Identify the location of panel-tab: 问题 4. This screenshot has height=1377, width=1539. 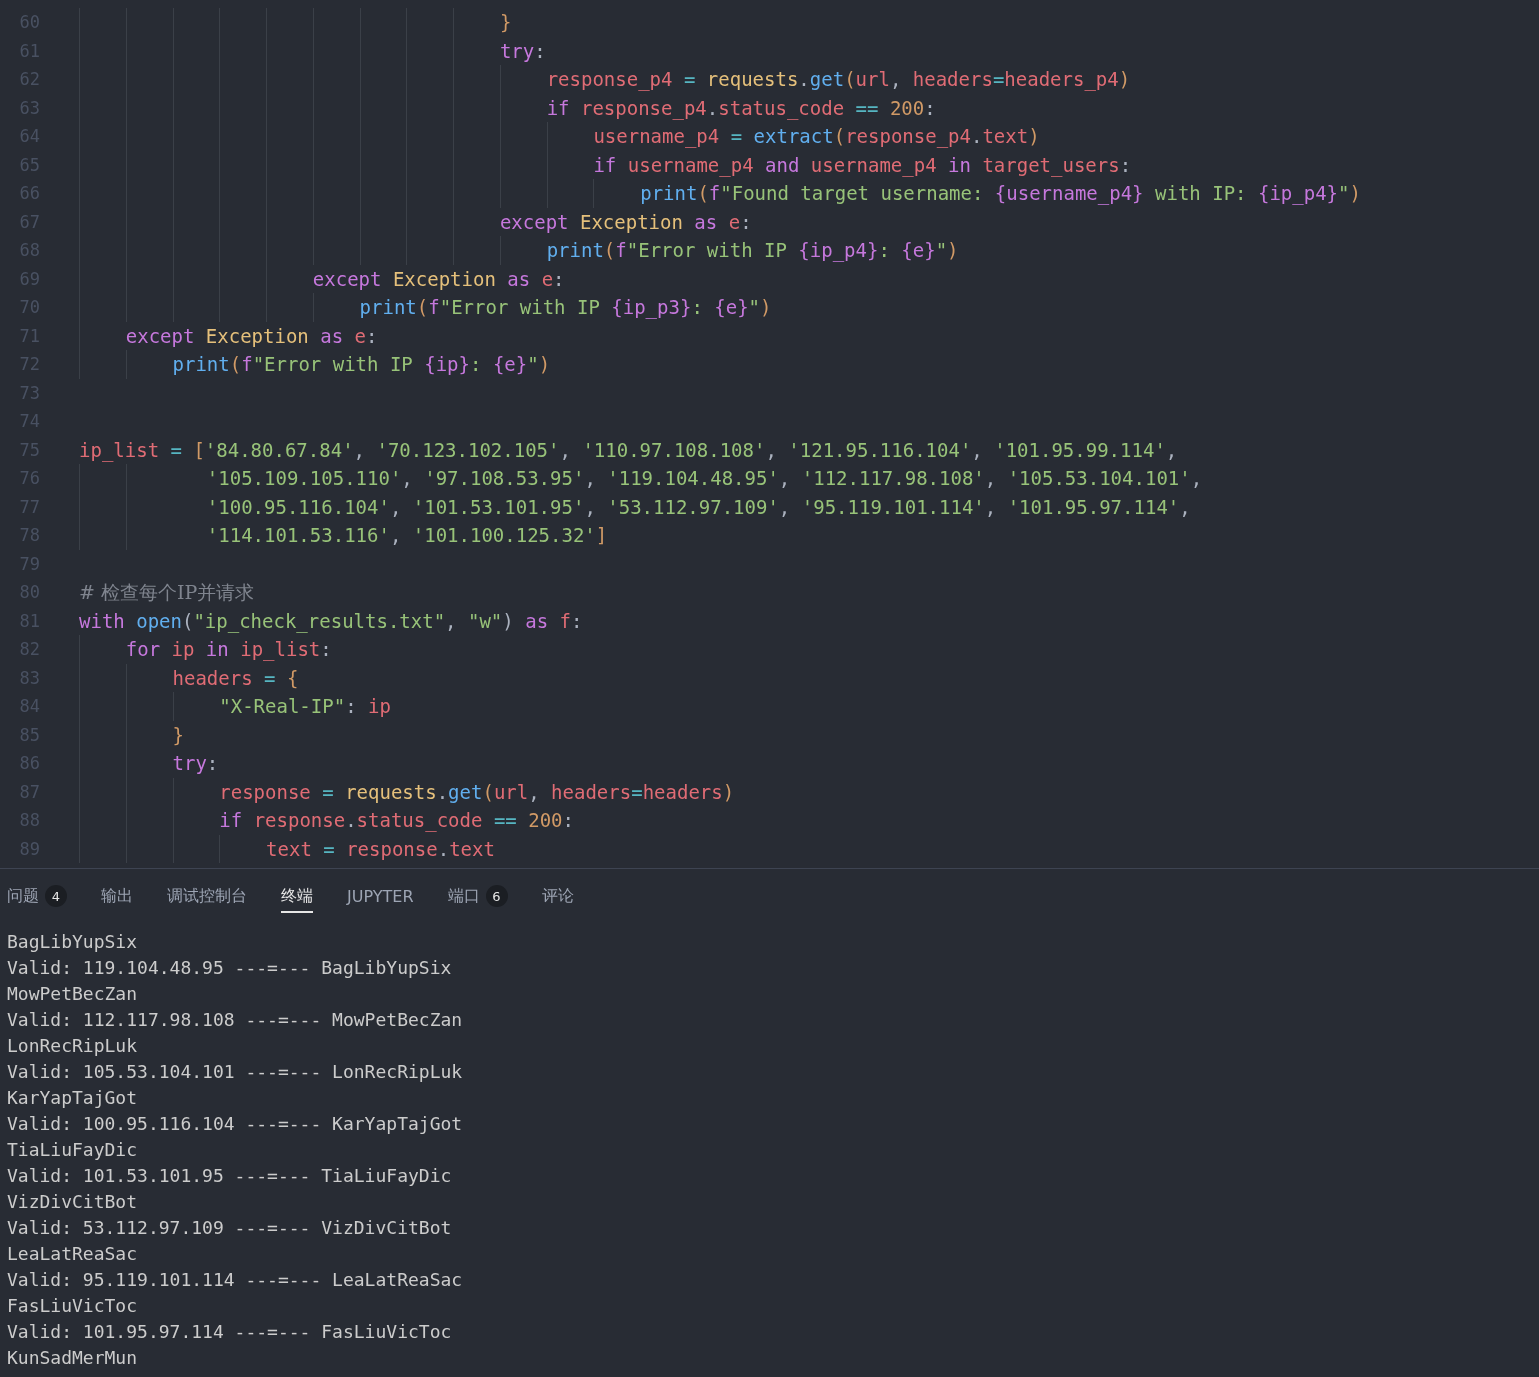
(37, 897).